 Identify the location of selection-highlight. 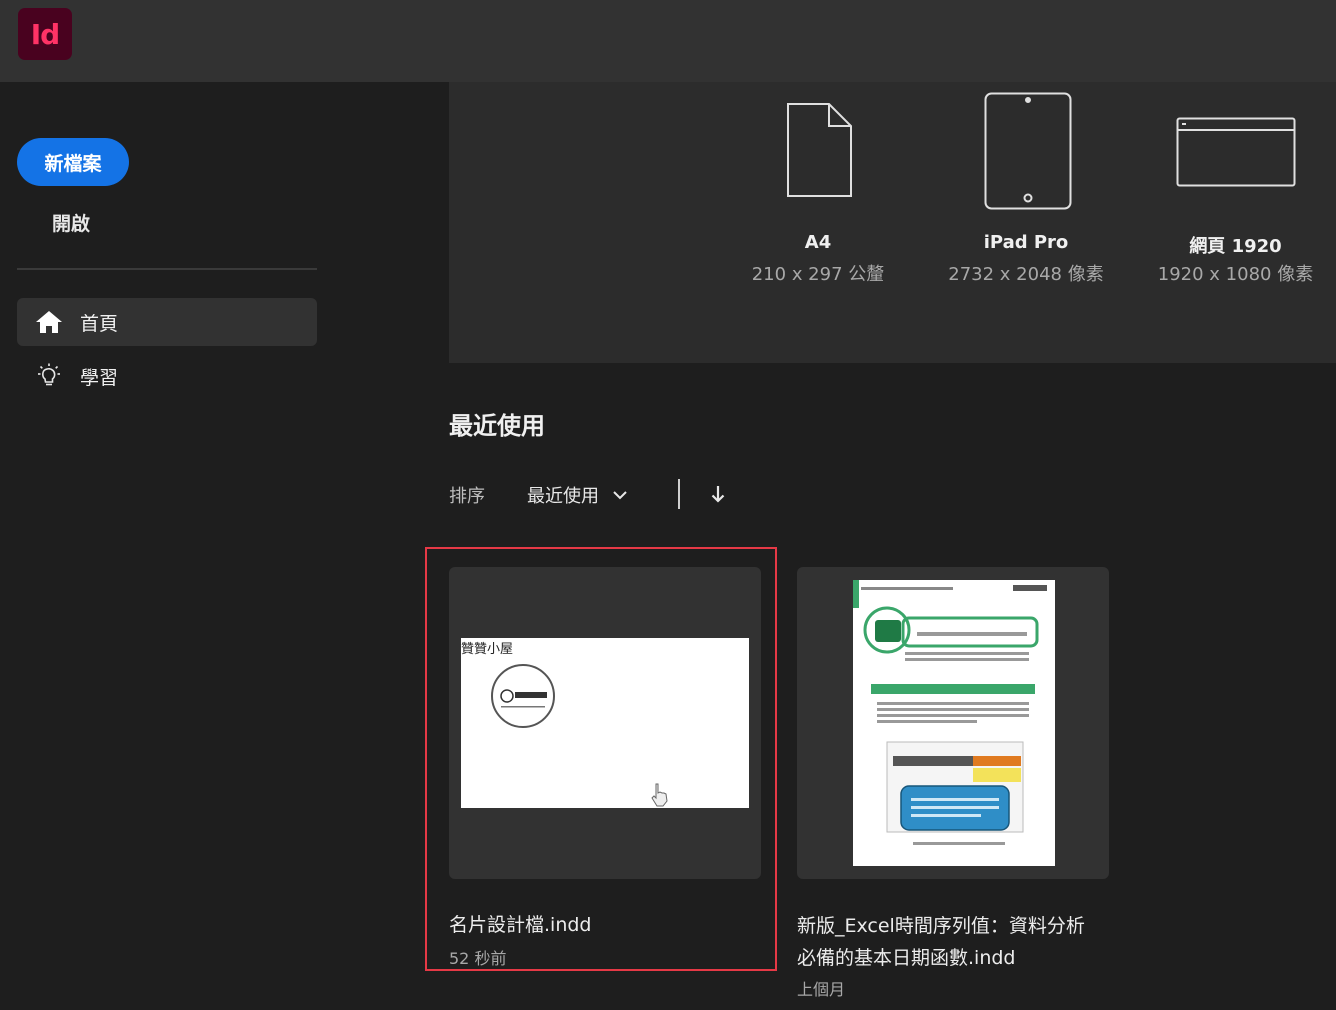
(601, 759).